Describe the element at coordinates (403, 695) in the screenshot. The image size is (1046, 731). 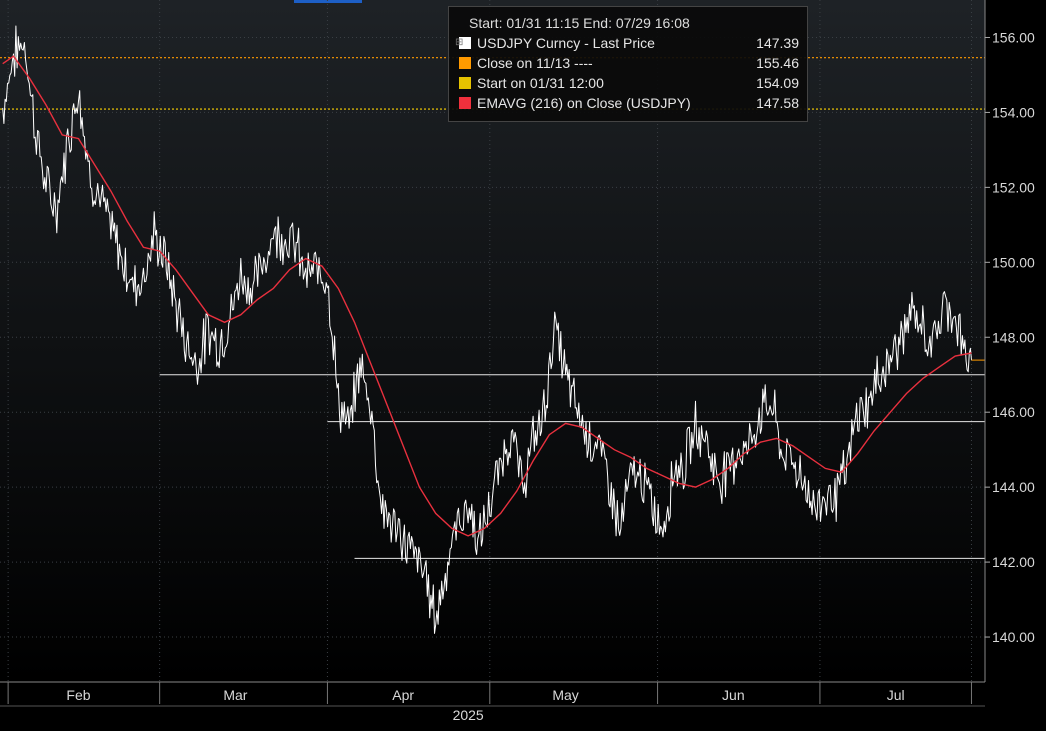
I see `x-tick-label: Apr` at that location.